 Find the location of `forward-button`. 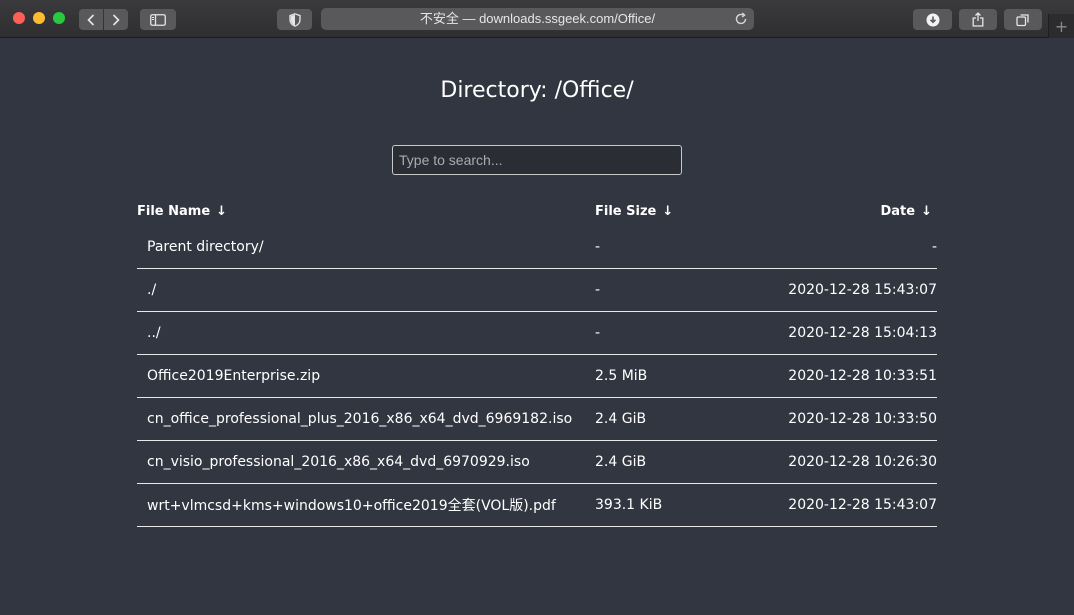

forward-button is located at coordinates (116, 19).